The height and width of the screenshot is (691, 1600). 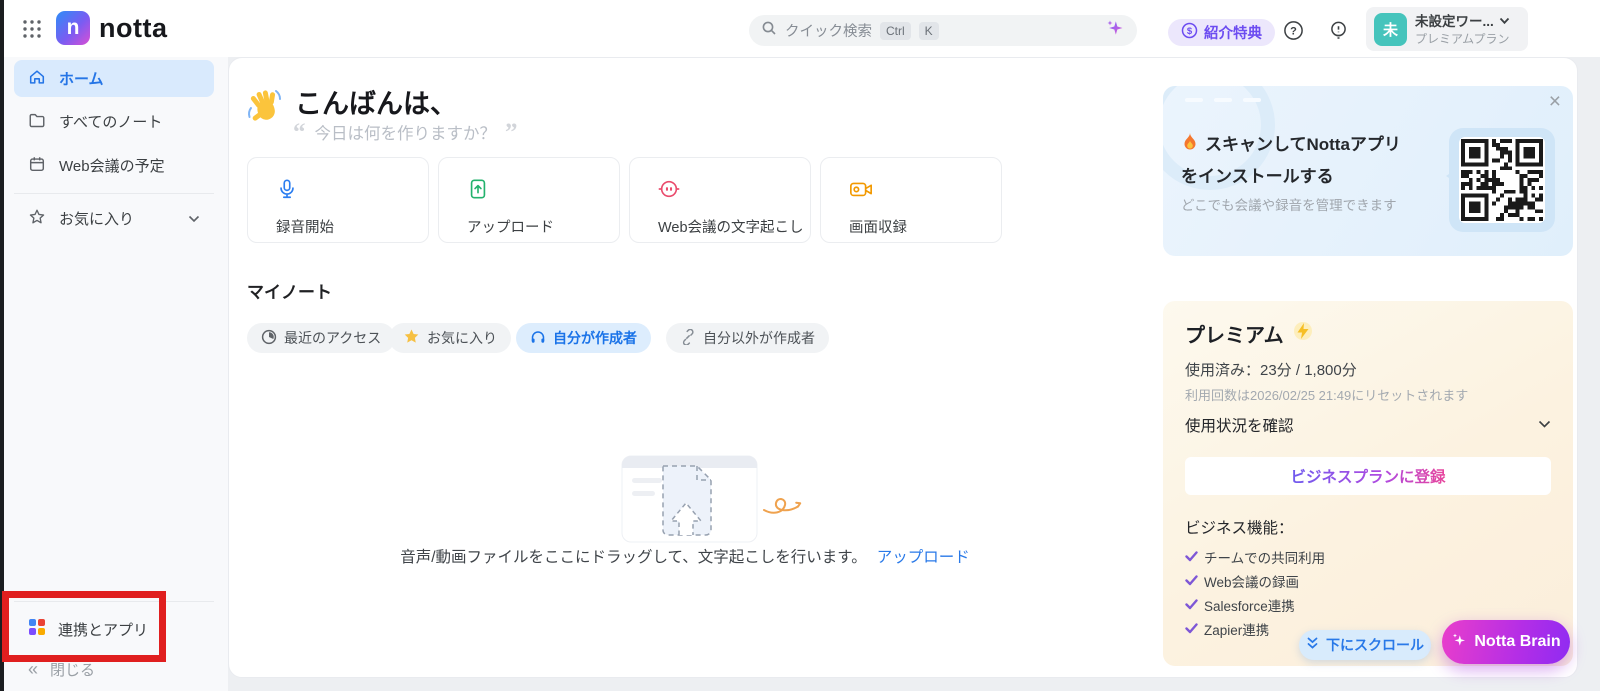 I want to click on screen-record-icon, so click(x=861, y=193).